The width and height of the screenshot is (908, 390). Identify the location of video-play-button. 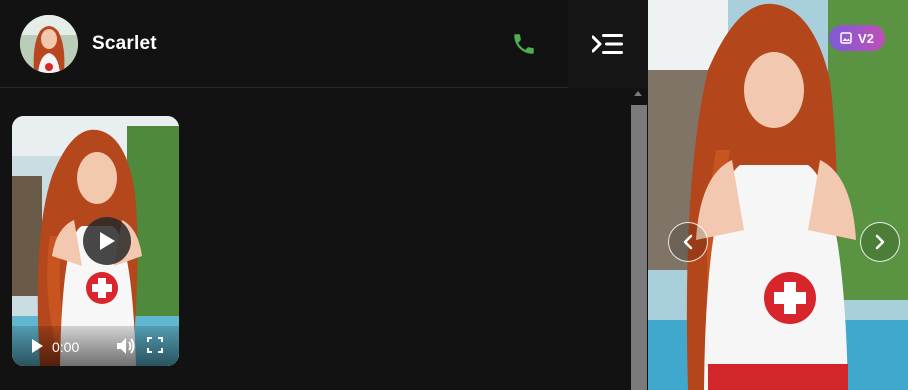
(107, 241).